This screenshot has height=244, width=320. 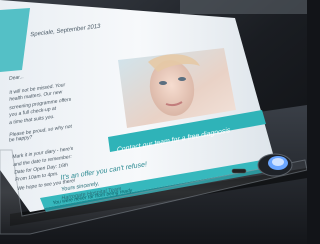 I want to click on brochure-line: Mark it in your diary - here's, so click(x=43, y=153).